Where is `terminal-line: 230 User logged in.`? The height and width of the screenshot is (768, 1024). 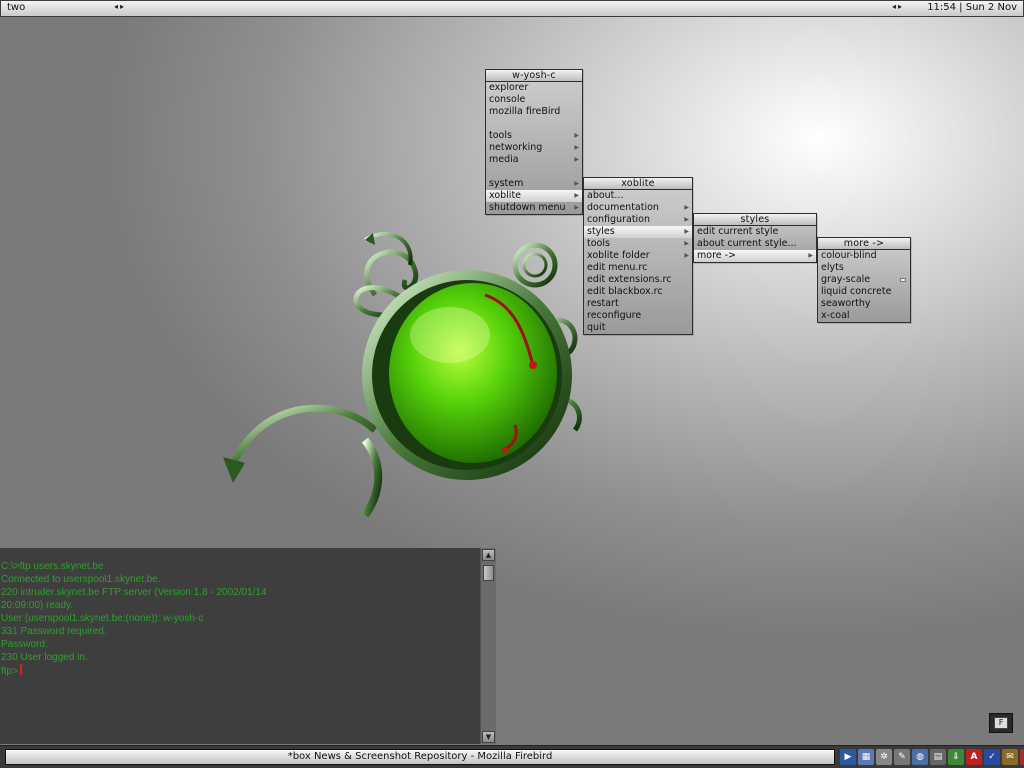
terminal-line: 230 User logged in. is located at coordinates (44, 657).